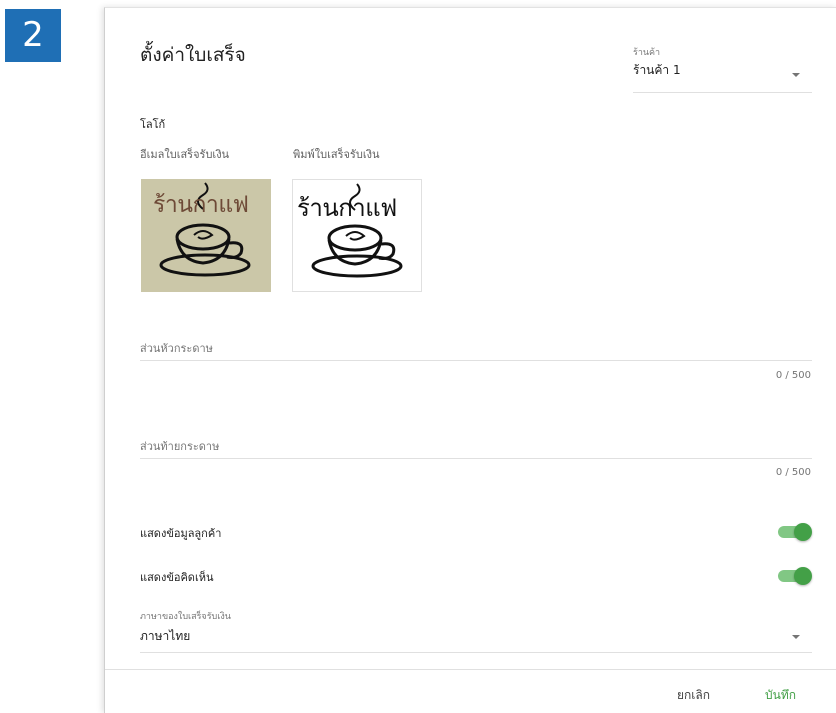 The image size is (836, 713). I want to click on email-logo-text: ร้านกาแฟ, so click(201, 205).